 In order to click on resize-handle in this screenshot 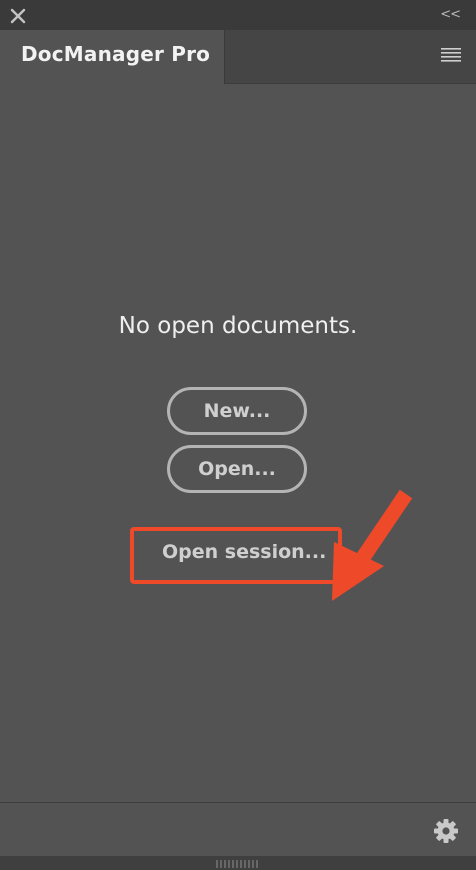, I will do `click(238, 863)`.